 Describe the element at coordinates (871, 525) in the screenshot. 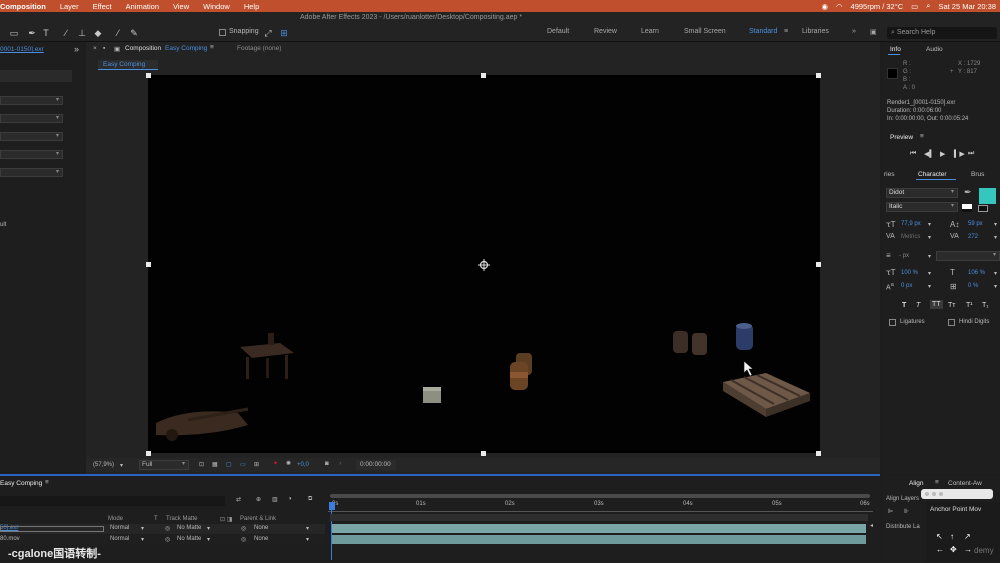

I see `timeline-scroll-icon: ◂` at that location.